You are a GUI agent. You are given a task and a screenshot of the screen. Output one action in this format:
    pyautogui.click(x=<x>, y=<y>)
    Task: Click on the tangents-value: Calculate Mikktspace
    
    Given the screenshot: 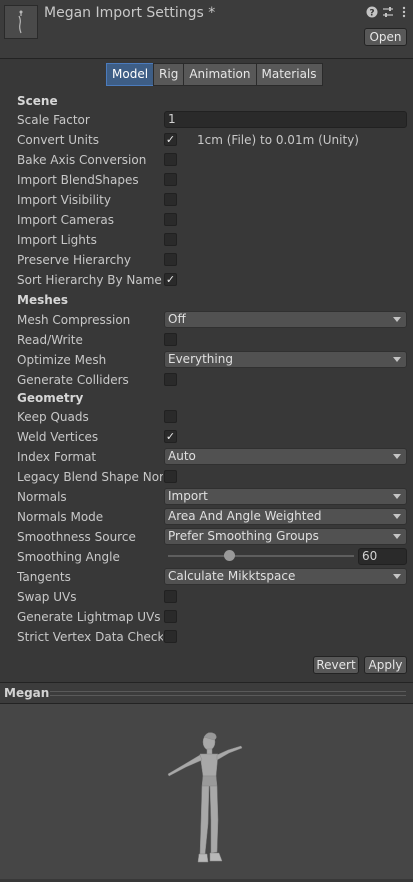 What is the action you would take?
    pyautogui.click(x=232, y=576)
    